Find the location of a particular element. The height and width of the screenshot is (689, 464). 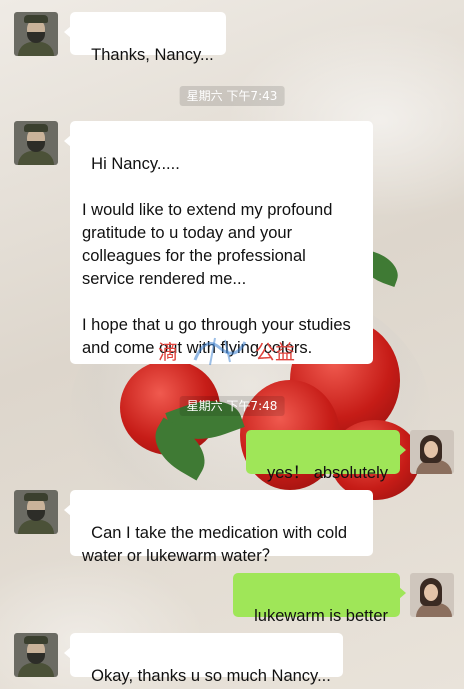

message-text: lukewarm is better is located at coordinates (321, 616).